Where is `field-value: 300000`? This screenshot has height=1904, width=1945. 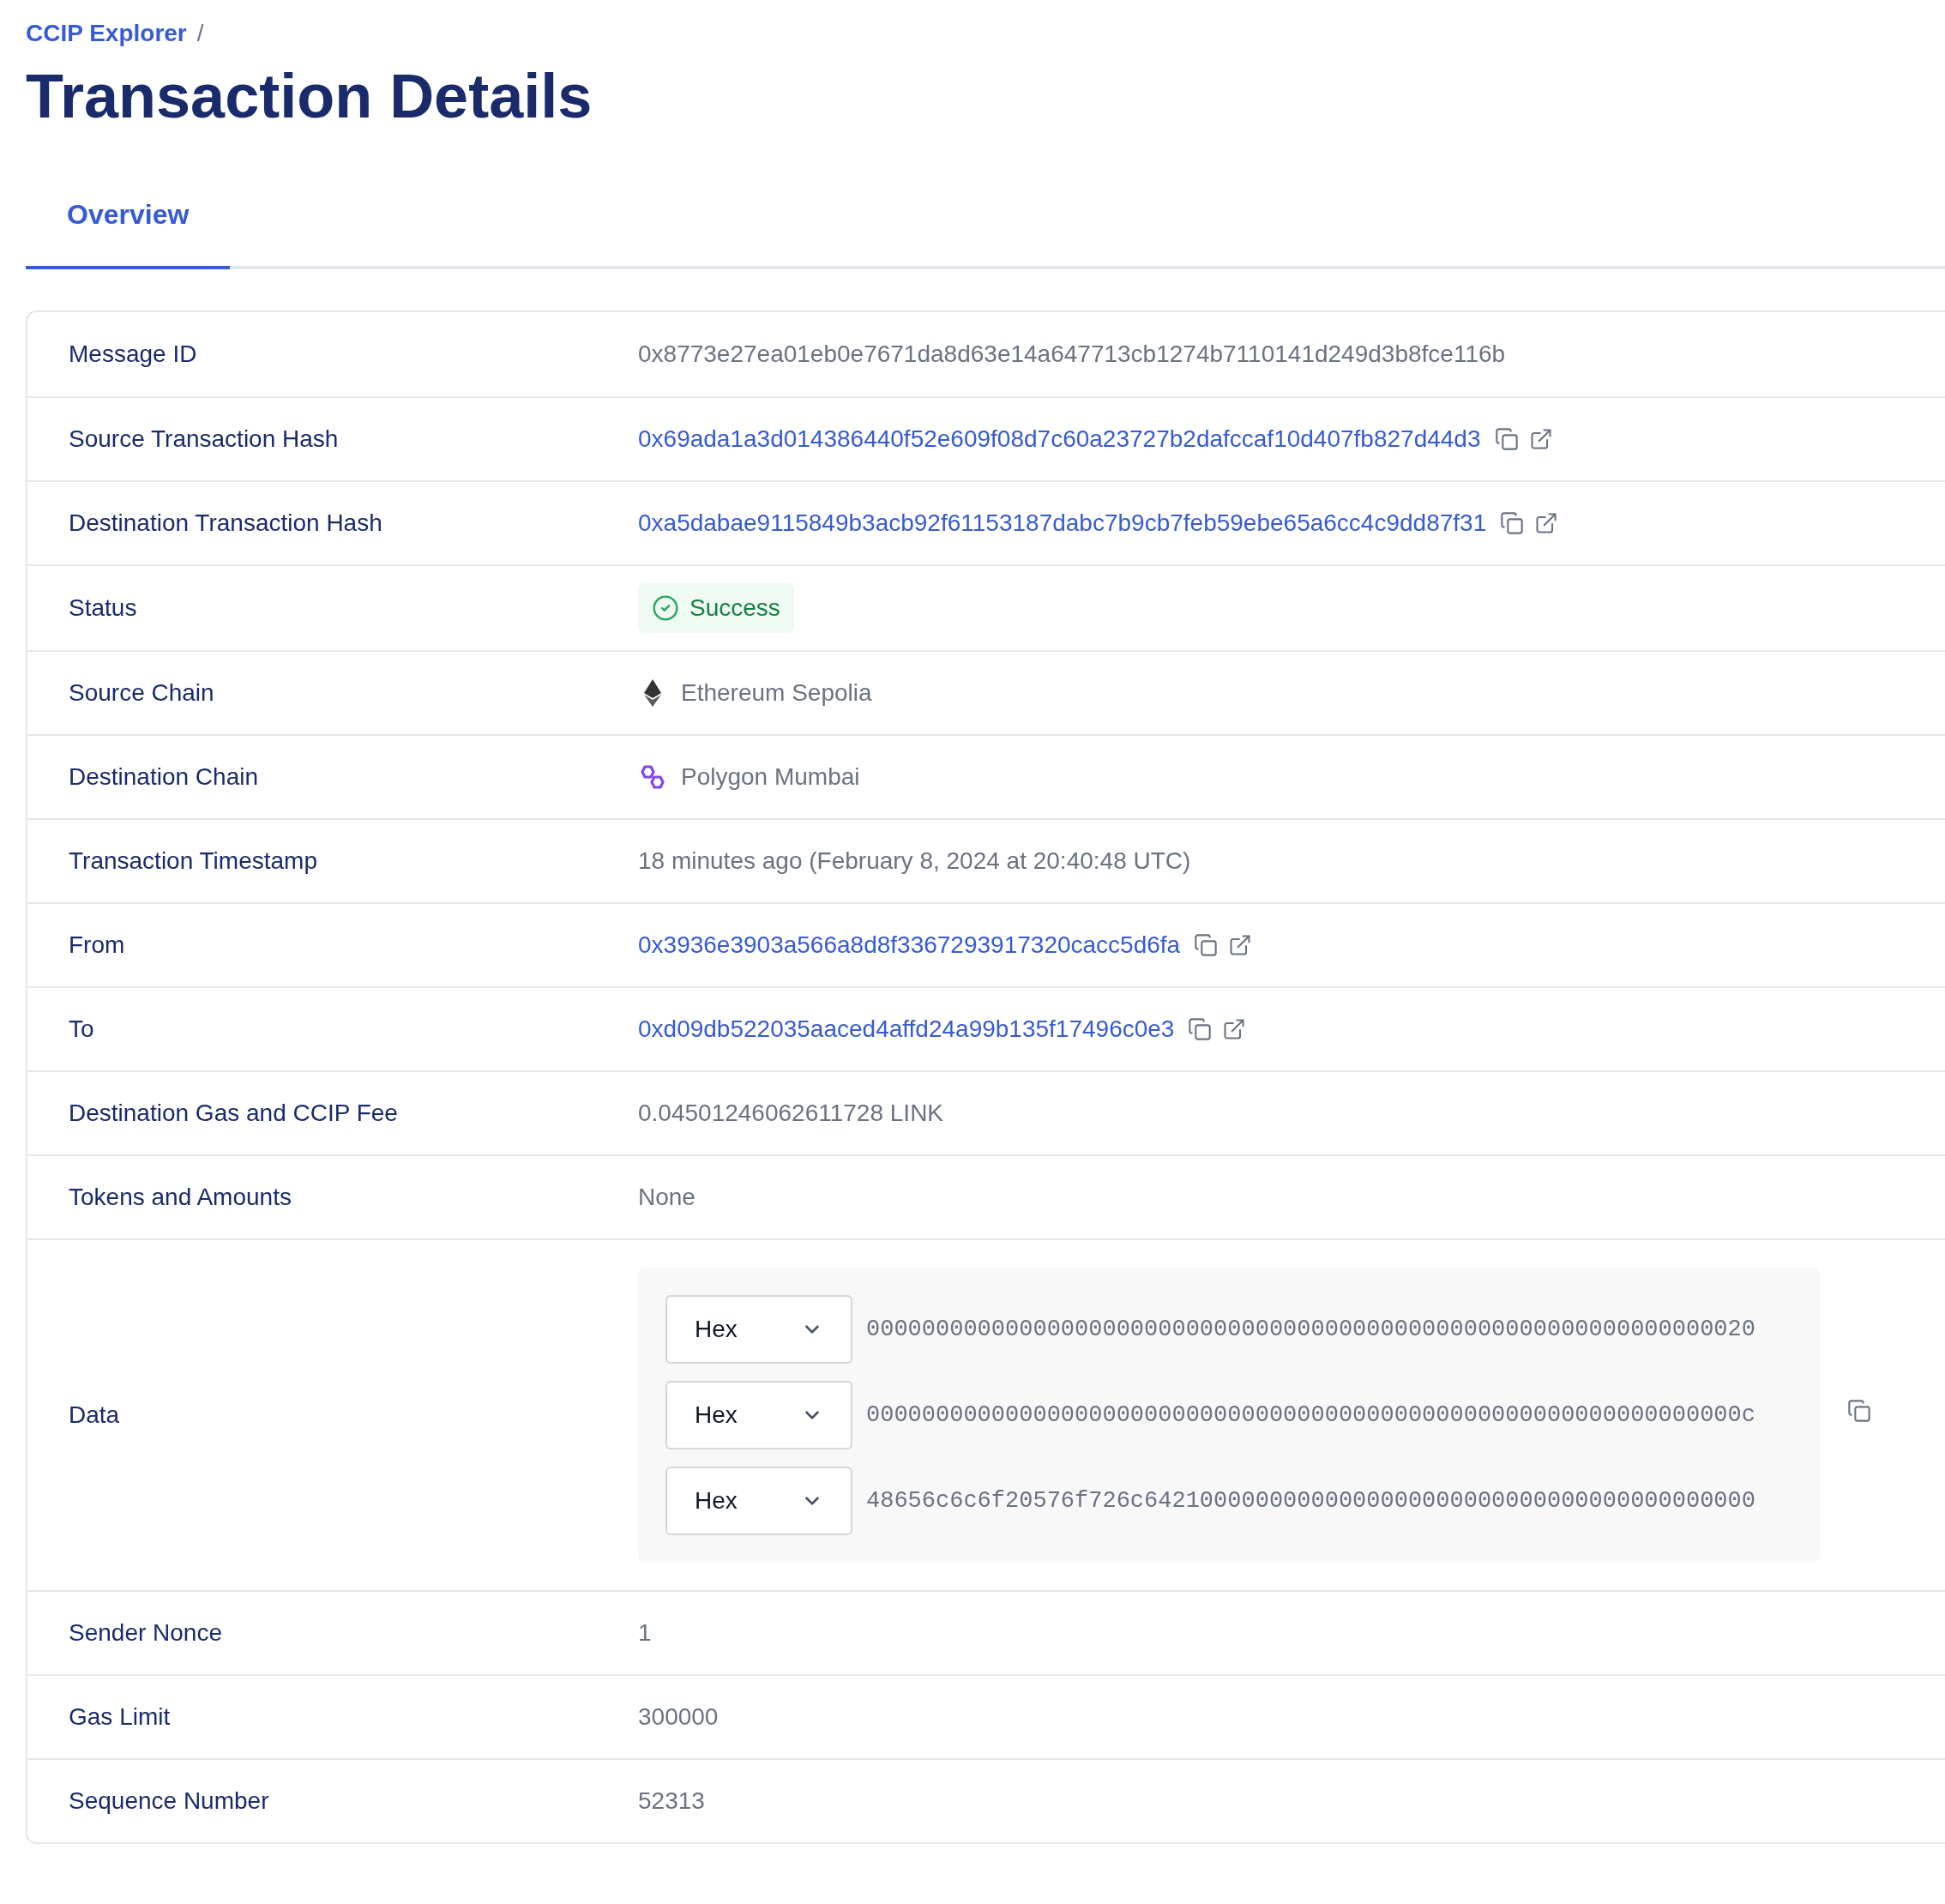
field-value: 300000 is located at coordinates (678, 1717).